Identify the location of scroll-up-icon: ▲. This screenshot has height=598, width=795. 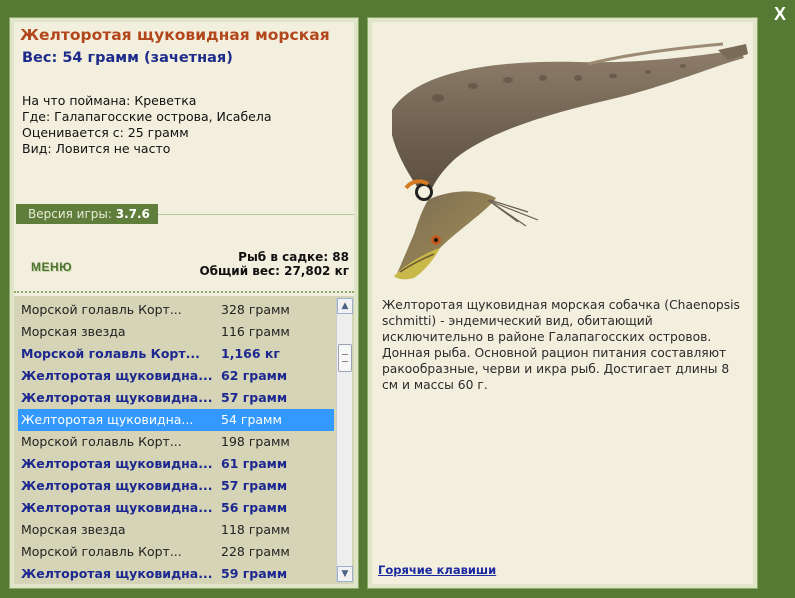
(345, 306).